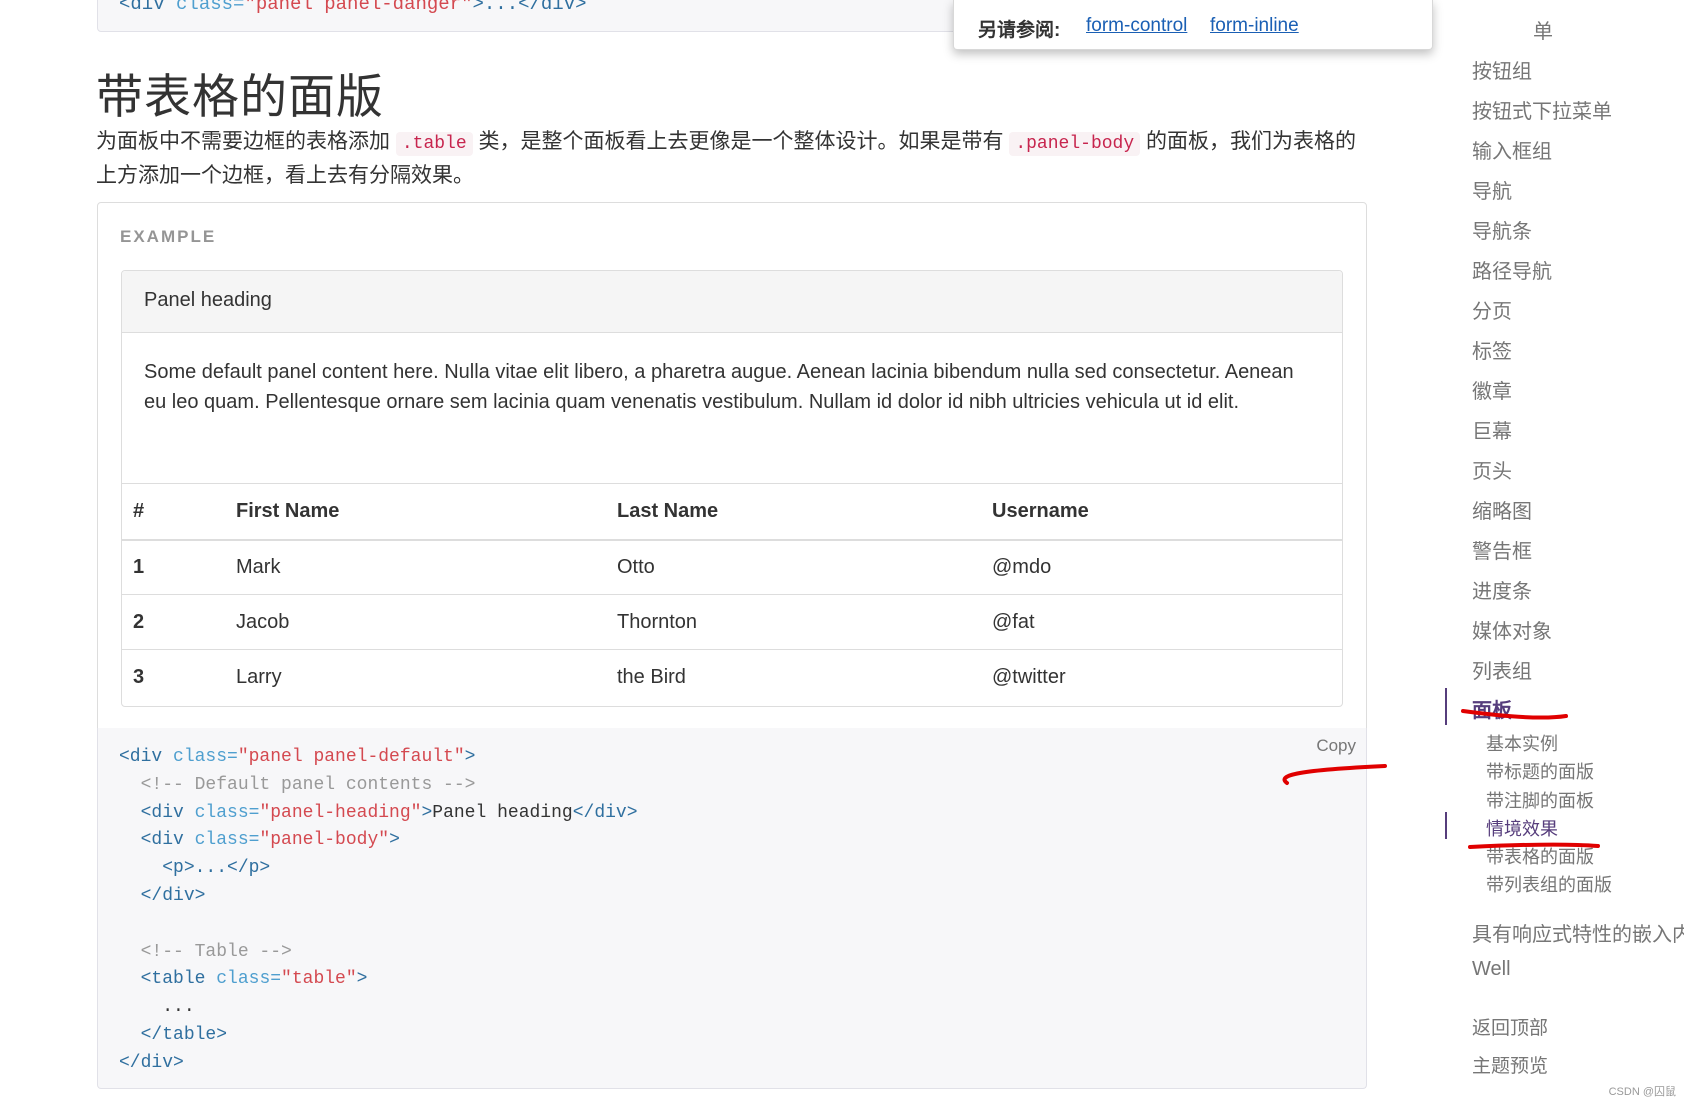 The height and width of the screenshot is (1105, 1684). What do you see at coordinates (1549, 884) in the screenshot?
I see `sidebar-subitem-list-group: 带列表组的面版` at bounding box center [1549, 884].